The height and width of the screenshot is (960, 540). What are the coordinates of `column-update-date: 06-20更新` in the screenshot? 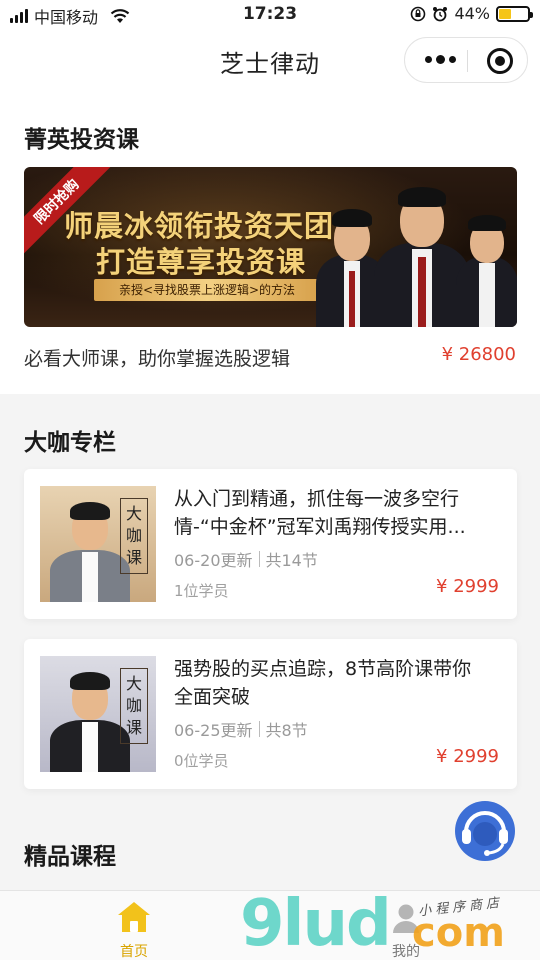 It's located at (213, 560).